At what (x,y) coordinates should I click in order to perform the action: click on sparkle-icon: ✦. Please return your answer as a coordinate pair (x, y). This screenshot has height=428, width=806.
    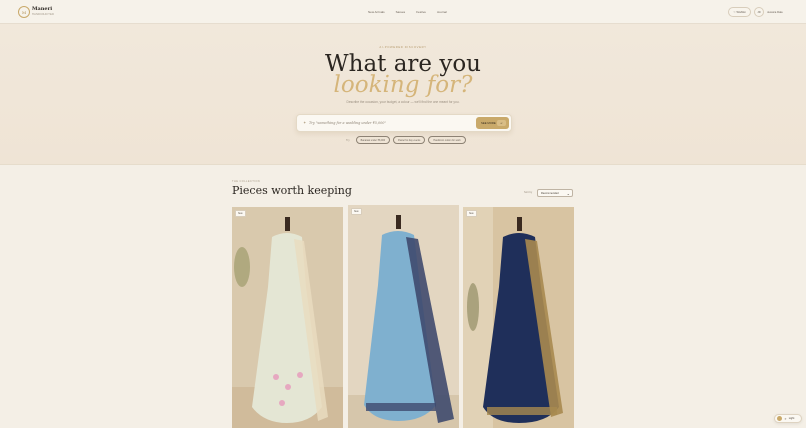
    Looking at the image, I should click on (305, 122).